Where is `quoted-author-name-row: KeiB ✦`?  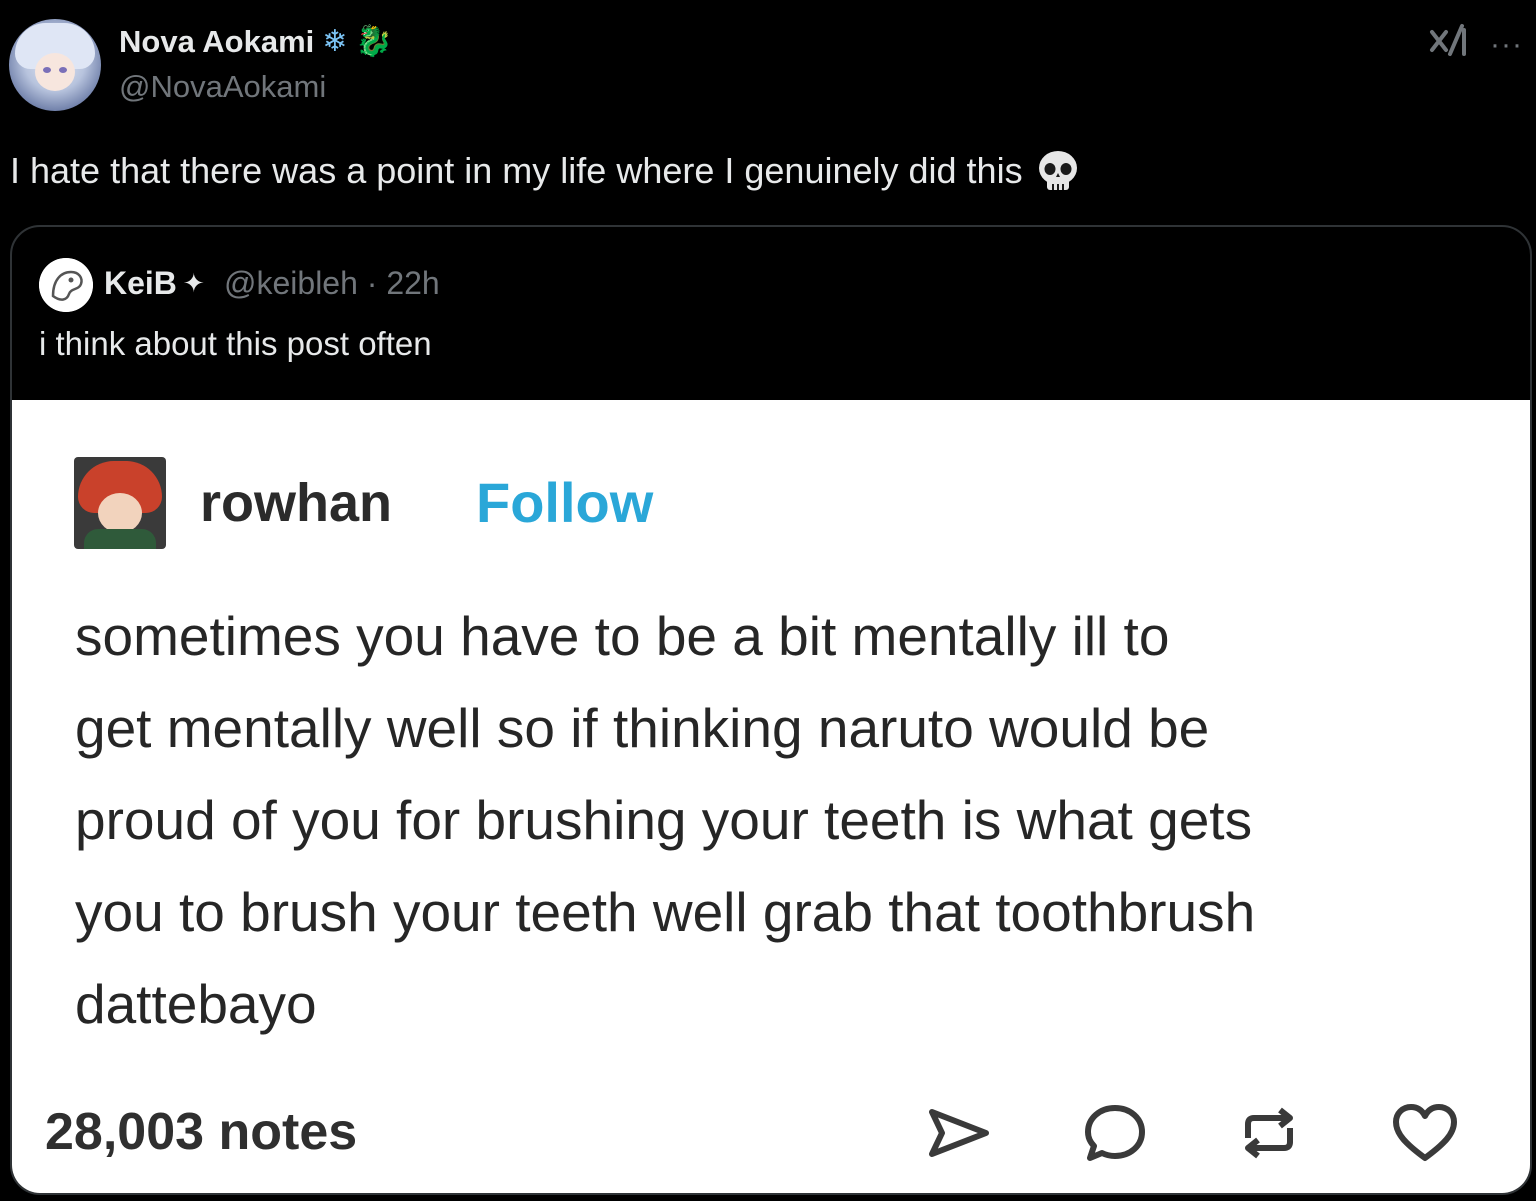 quoted-author-name-row: KeiB ✦ is located at coordinates (154, 283).